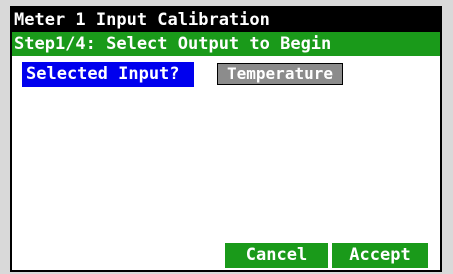  I want to click on step-instruction: Step1/4: Select Output to Begin, so click(226, 44).